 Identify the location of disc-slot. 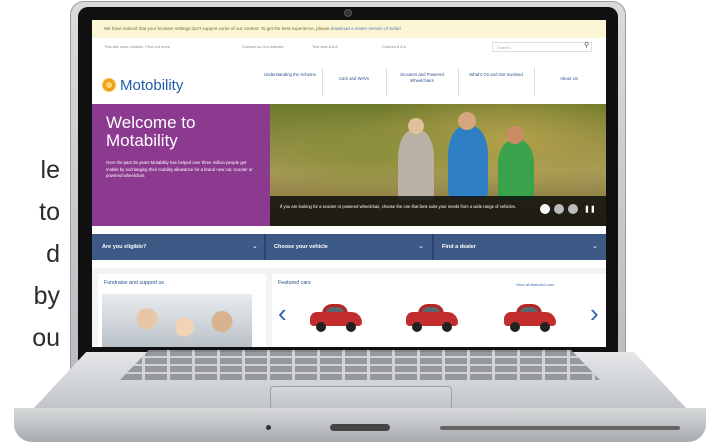
(560, 428).